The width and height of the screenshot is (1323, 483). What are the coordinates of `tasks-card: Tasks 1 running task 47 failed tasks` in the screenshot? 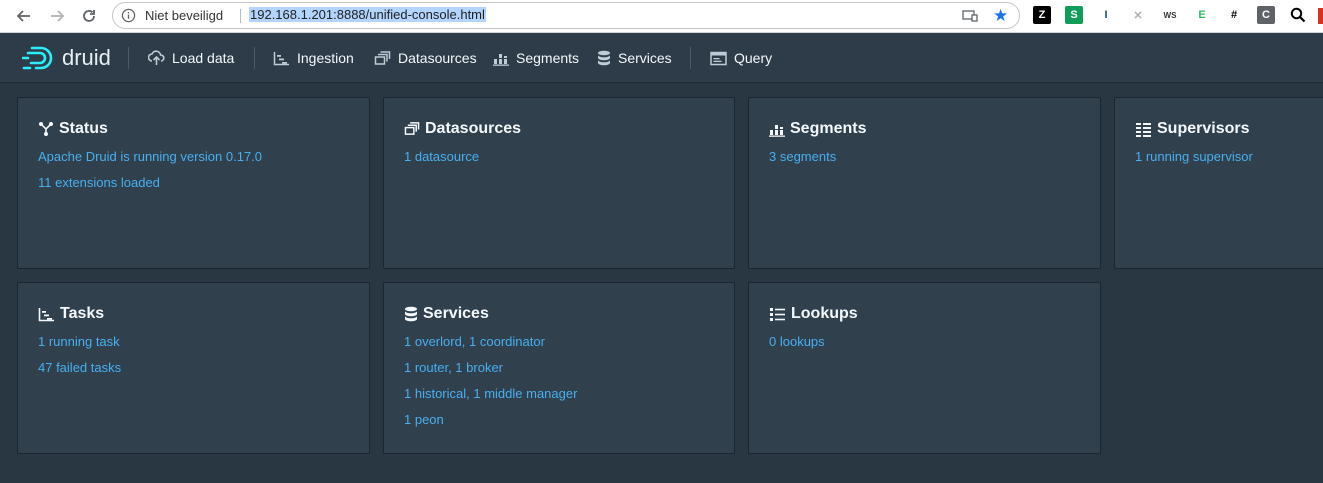 It's located at (193, 368).